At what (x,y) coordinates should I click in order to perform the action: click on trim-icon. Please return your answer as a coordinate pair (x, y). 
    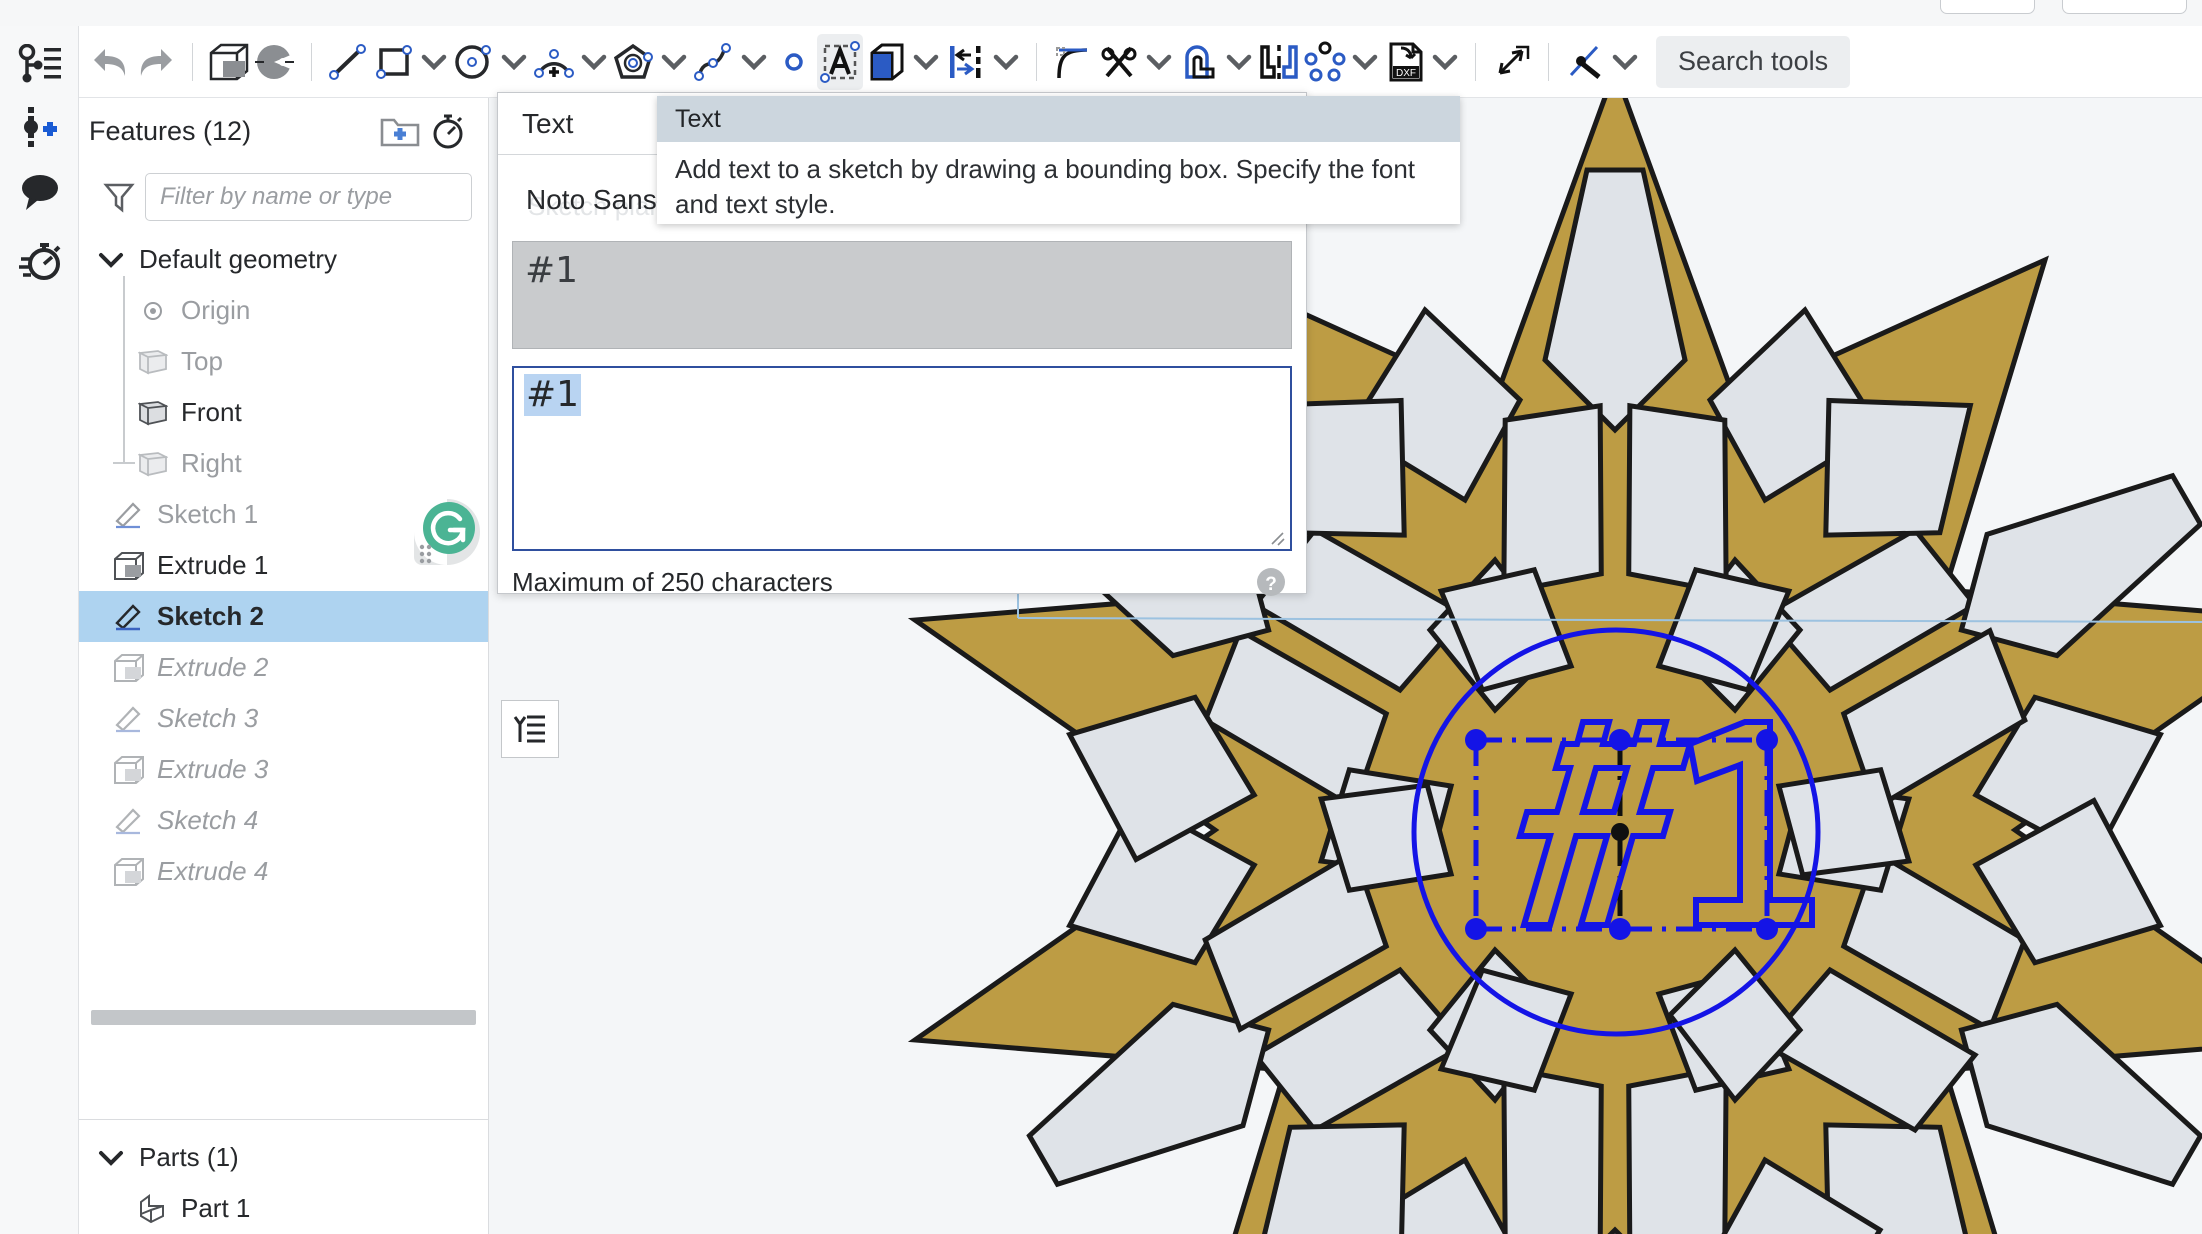
    Looking at the image, I should click on (1119, 62).